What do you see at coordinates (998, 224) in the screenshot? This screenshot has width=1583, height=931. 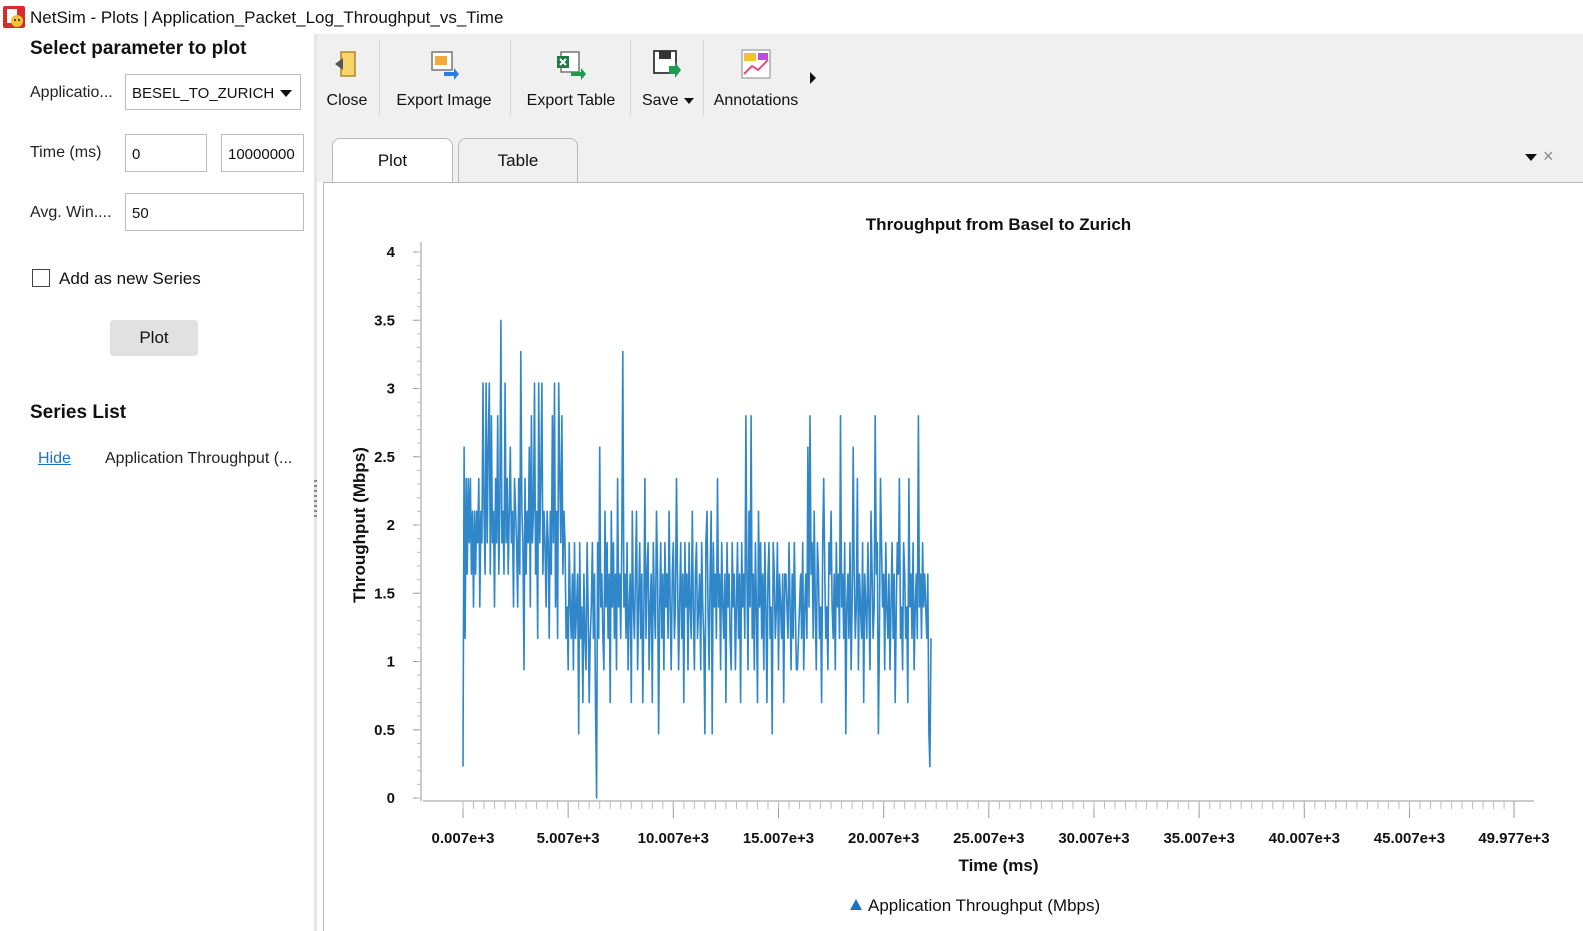 I see `chart-title: Throughput from Basel to Zurich` at bounding box center [998, 224].